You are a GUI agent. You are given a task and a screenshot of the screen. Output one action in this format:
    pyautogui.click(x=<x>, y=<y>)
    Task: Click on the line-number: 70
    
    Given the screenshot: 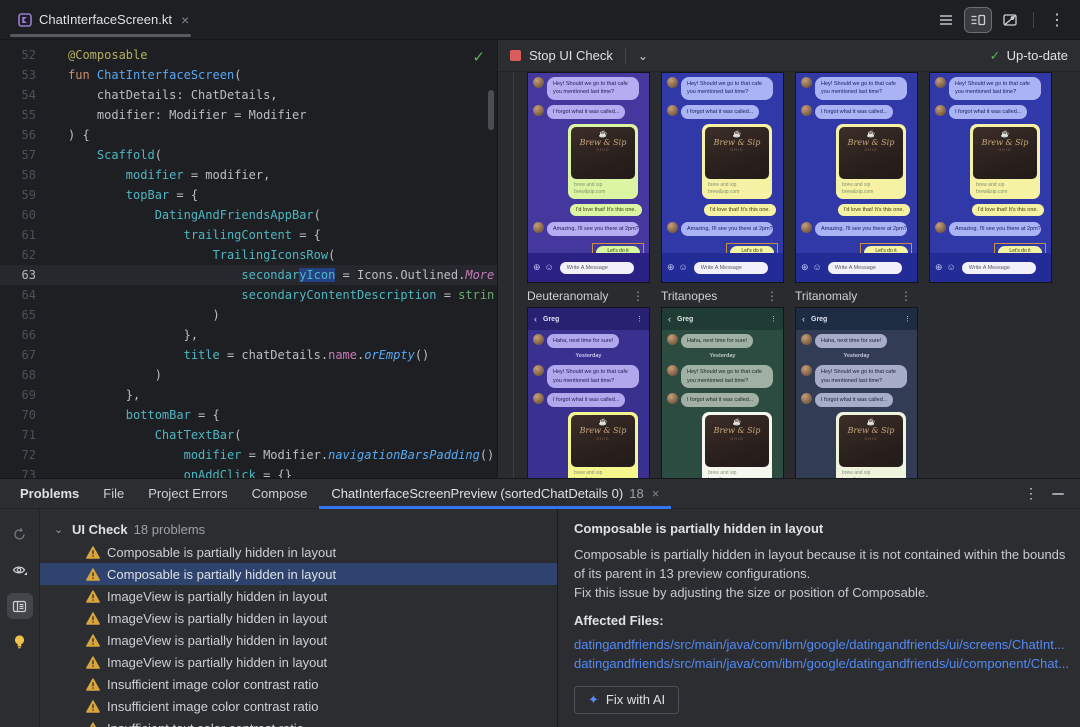 What is the action you would take?
    pyautogui.click(x=25, y=415)
    